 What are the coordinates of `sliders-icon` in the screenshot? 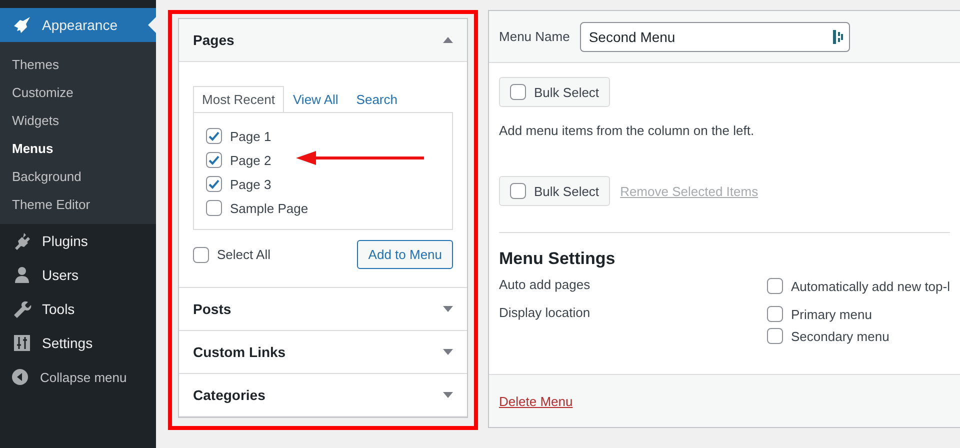 It's located at (22, 343).